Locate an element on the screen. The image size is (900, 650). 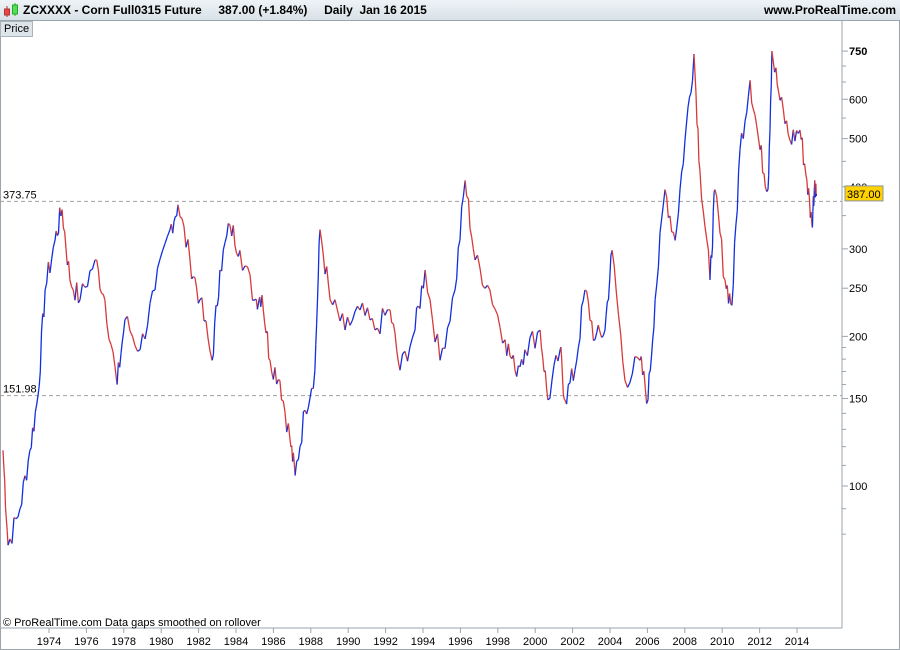
x-tick-label: 1994 is located at coordinates (423, 642).